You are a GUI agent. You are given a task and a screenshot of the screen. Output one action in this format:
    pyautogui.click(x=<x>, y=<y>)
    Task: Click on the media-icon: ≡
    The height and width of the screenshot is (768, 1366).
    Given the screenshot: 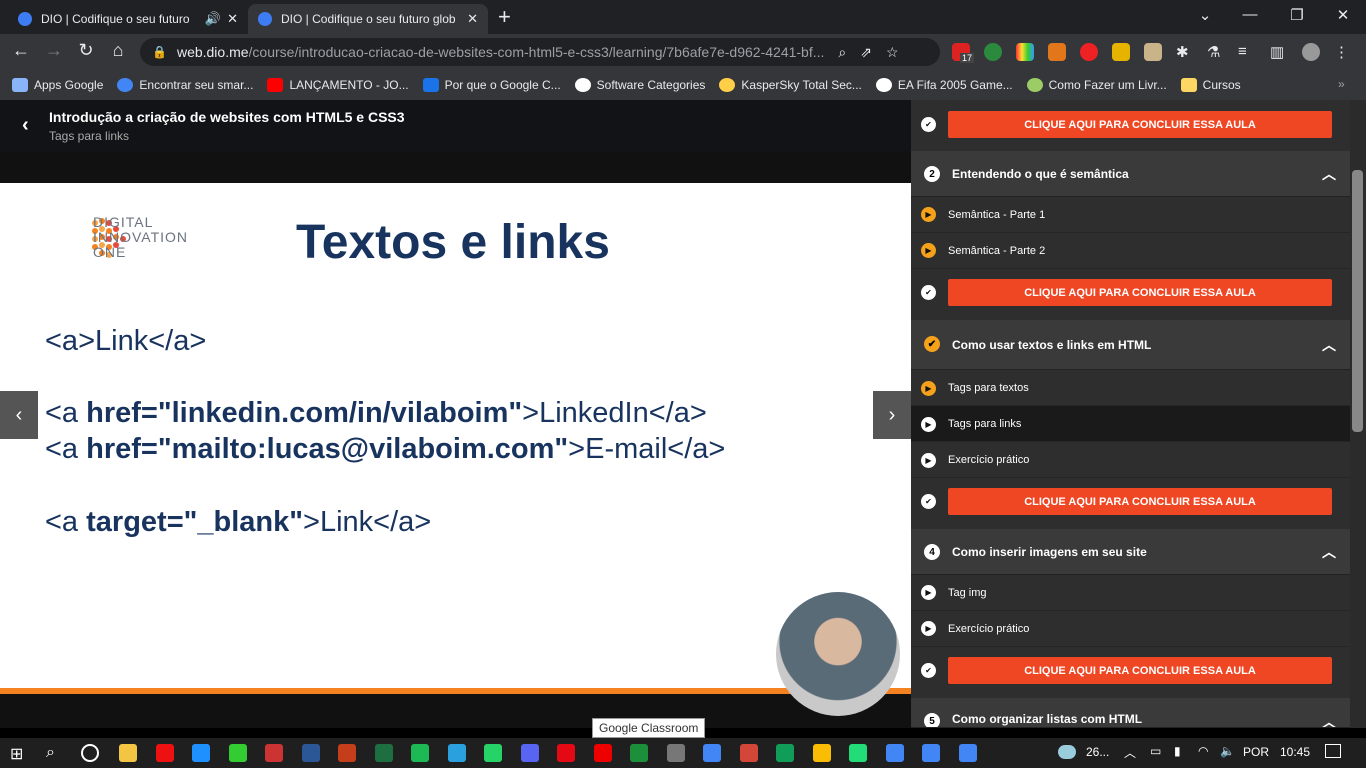 What is the action you would take?
    pyautogui.click(x=1247, y=52)
    